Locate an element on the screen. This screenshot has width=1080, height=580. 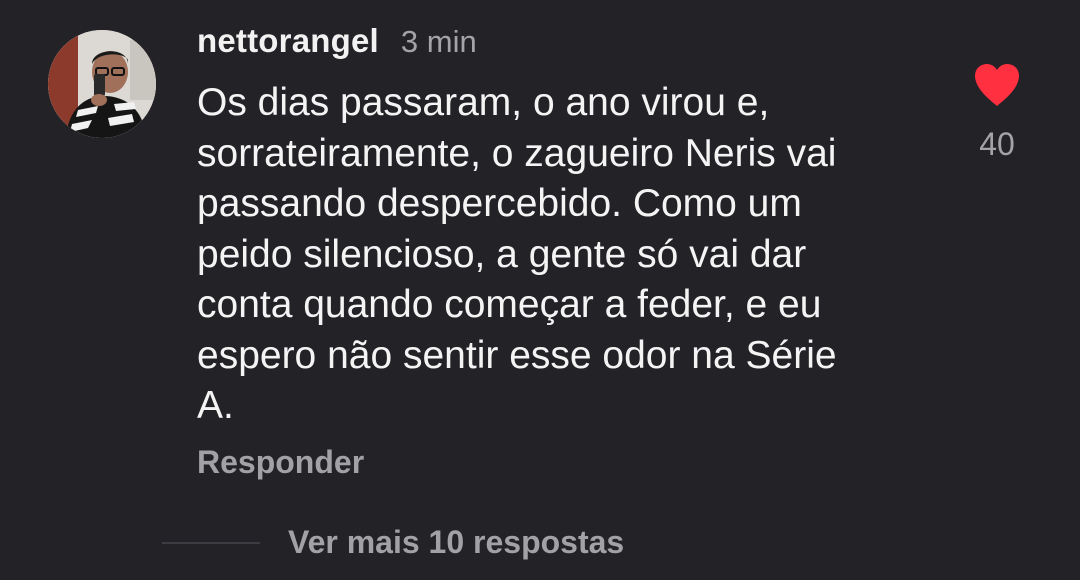
avatar-photo is located at coordinates (102, 84).